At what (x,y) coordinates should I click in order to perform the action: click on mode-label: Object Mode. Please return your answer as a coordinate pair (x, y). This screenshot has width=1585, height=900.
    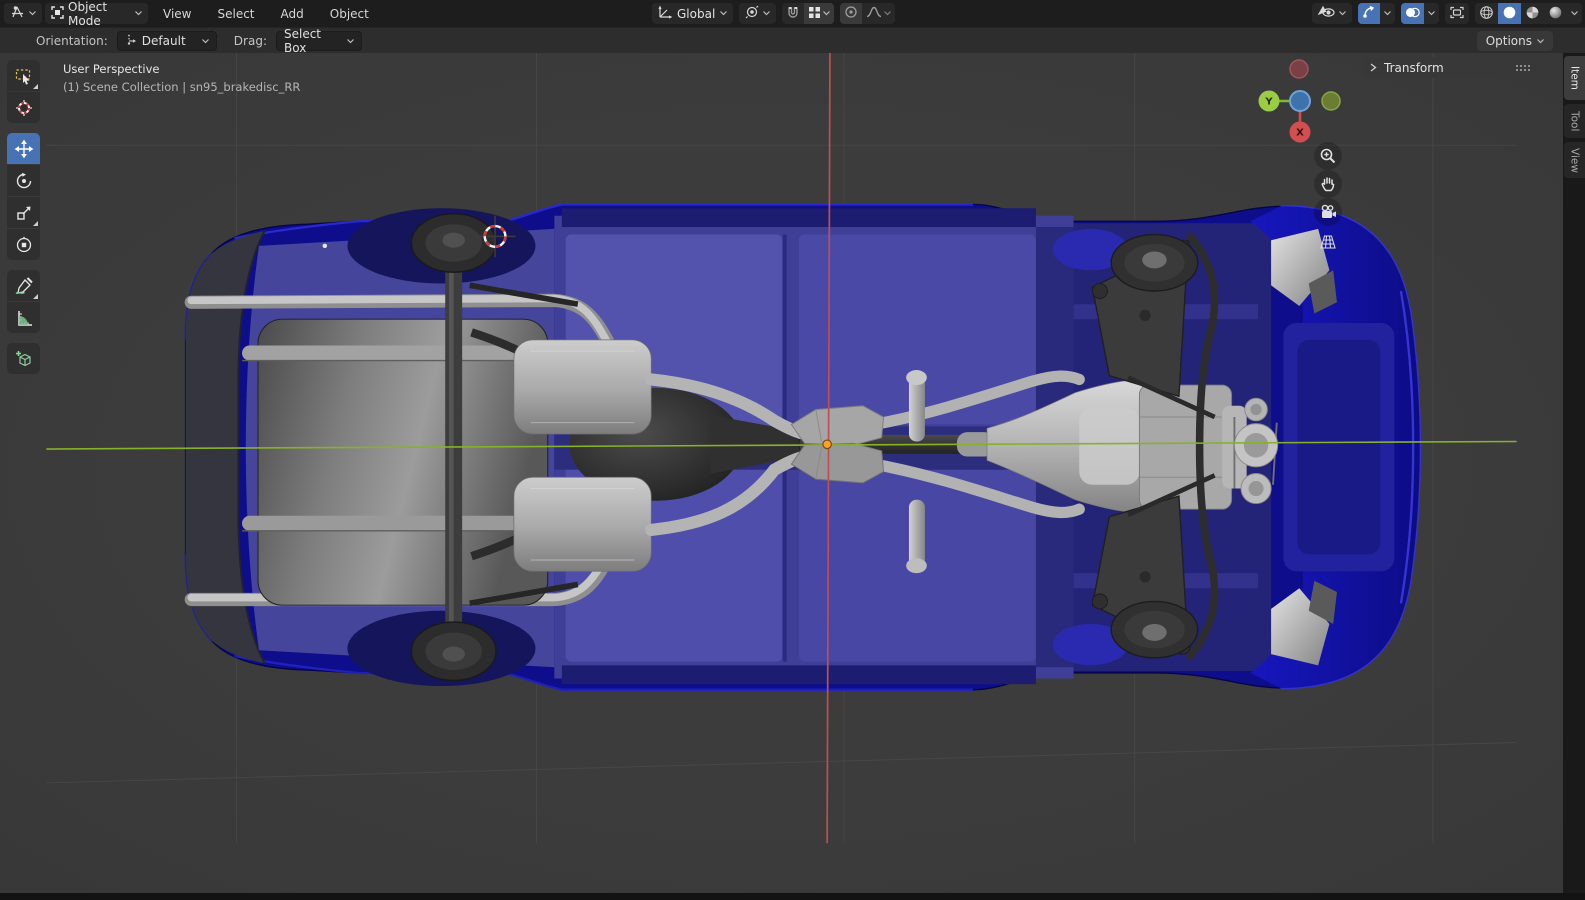
    Looking at the image, I should click on (88, 14).